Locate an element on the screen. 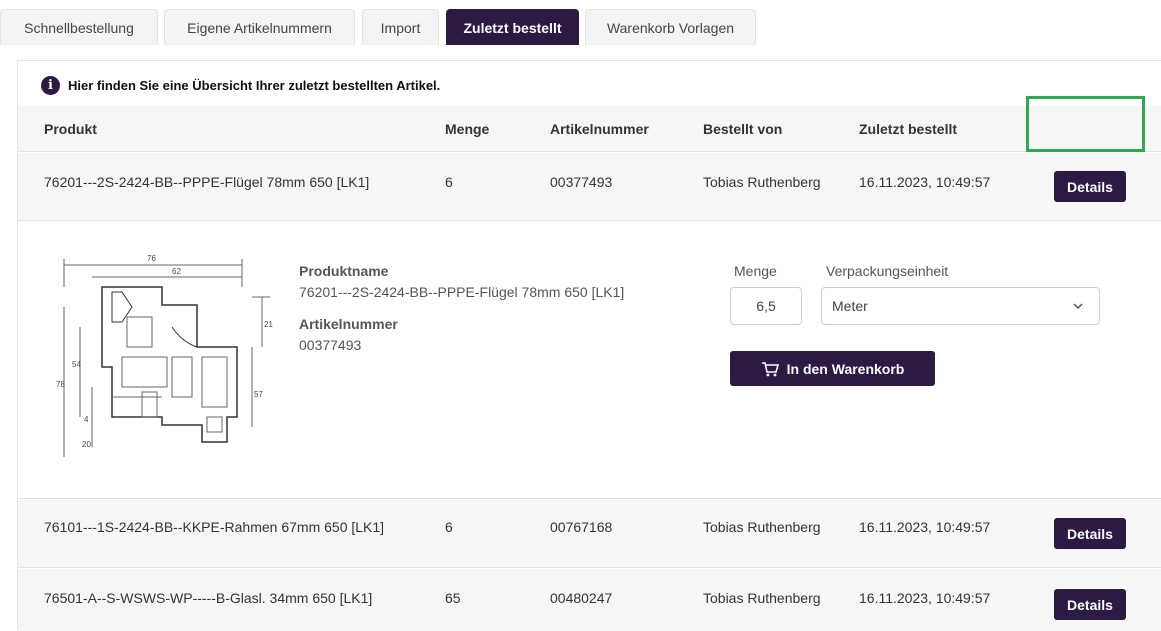 The width and height of the screenshot is (1161, 631). dimension-label: 78 is located at coordinates (60, 384).